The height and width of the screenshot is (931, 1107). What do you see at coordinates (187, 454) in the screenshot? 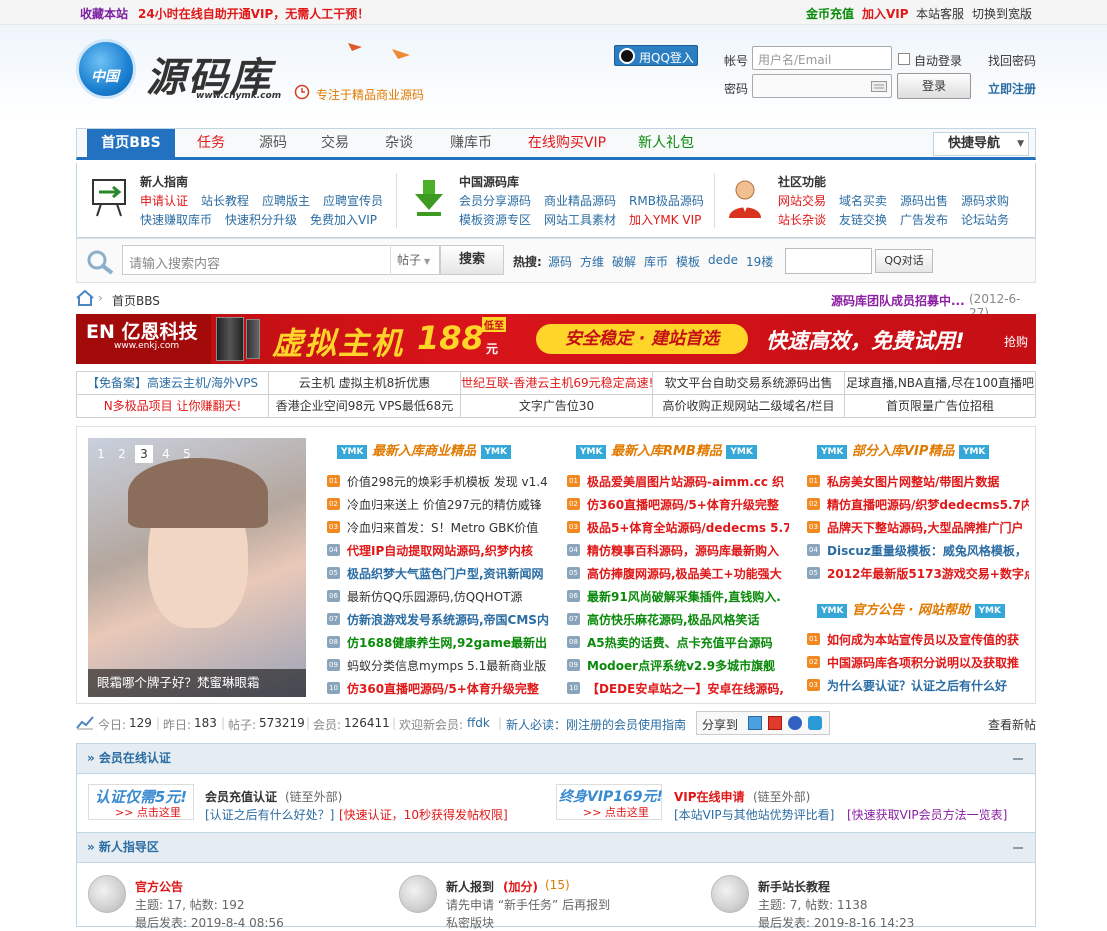
I see `slider-page: 5` at bounding box center [187, 454].